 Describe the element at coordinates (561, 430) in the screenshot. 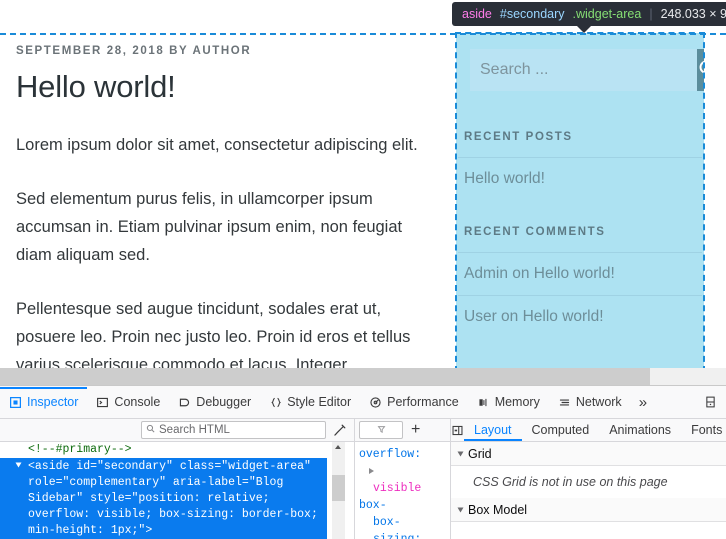

I see `tab-computed: Computed` at that location.